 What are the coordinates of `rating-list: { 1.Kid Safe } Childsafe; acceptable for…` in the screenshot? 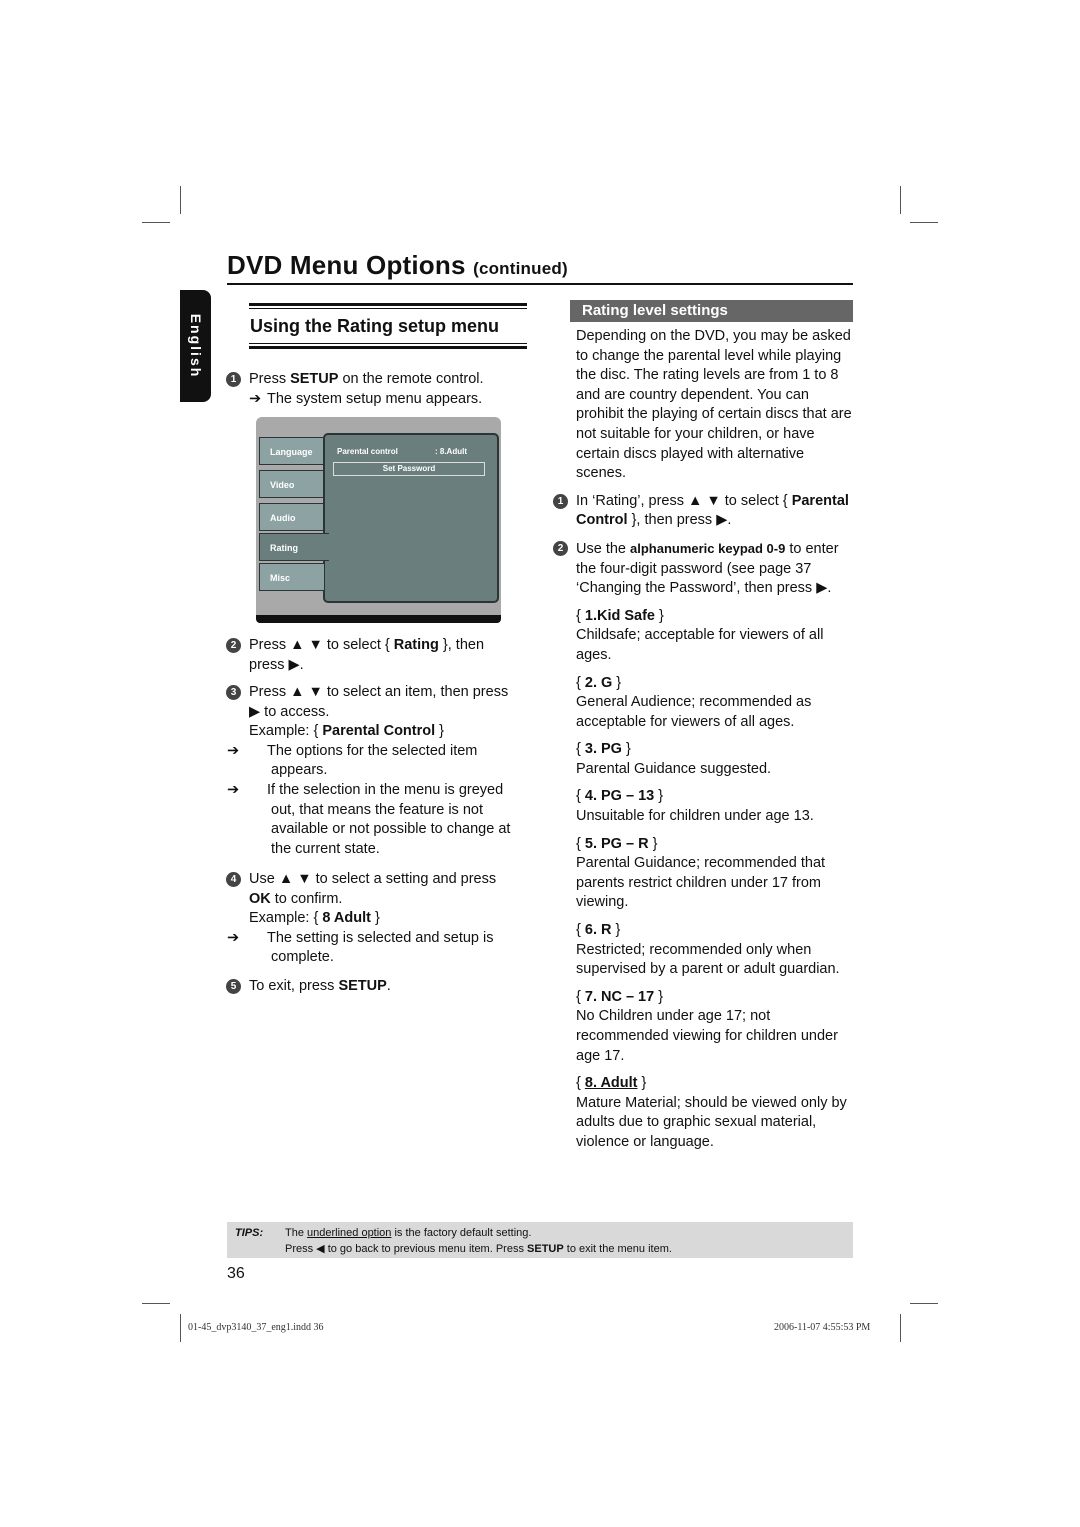 It's located at (717, 880).